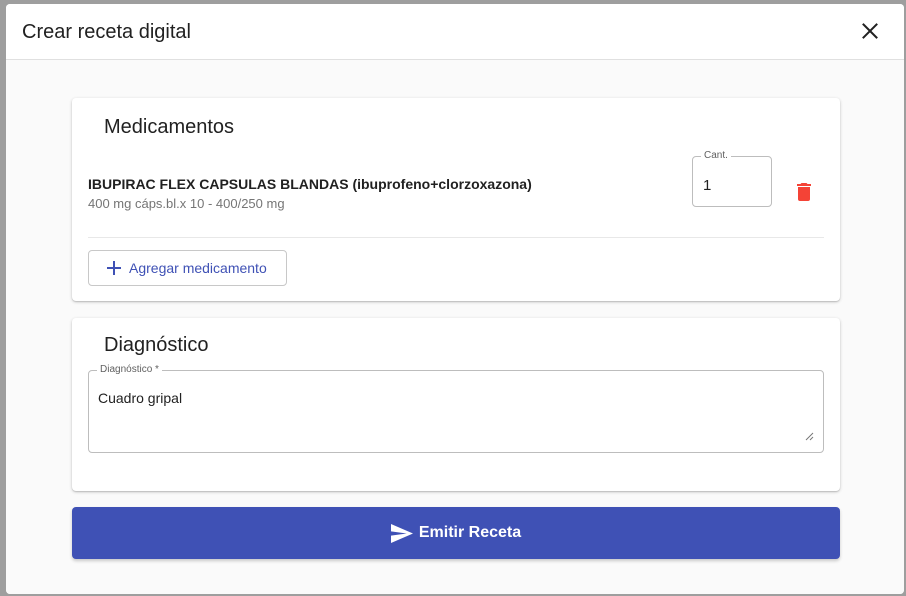  Describe the element at coordinates (716, 156) in the screenshot. I see `quantity-label: Cant.` at that location.